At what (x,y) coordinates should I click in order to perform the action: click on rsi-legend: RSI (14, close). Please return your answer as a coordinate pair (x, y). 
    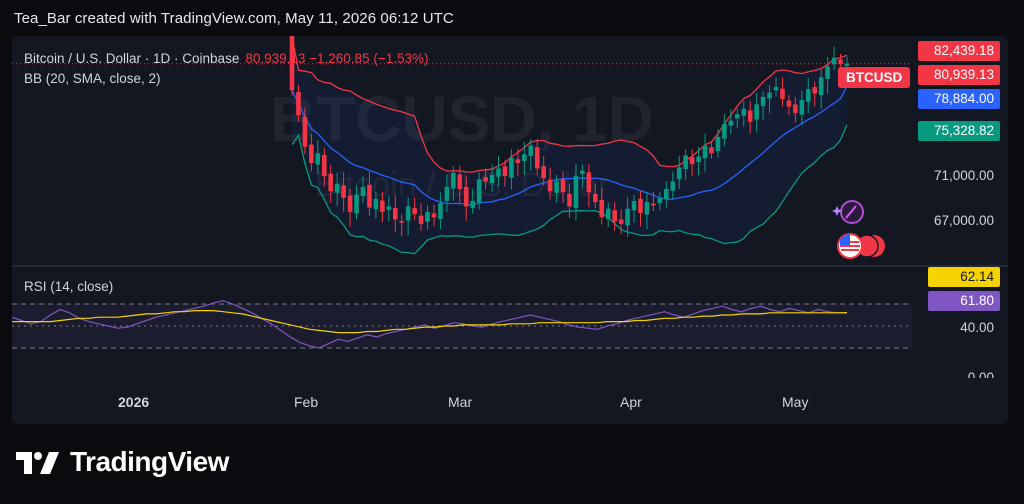
    Looking at the image, I should click on (68, 286).